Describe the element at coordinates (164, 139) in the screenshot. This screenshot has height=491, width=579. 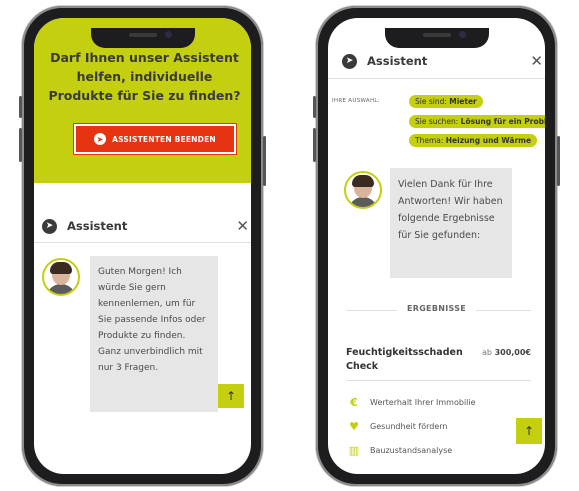
I see `end-assistant-label: ASSISTENTEN BEENDEN` at that location.